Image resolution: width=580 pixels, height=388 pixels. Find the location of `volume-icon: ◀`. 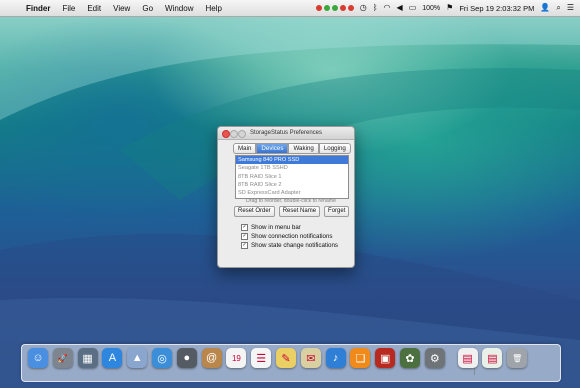

volume-icon: ◀ is located at coordinates (400, 8).